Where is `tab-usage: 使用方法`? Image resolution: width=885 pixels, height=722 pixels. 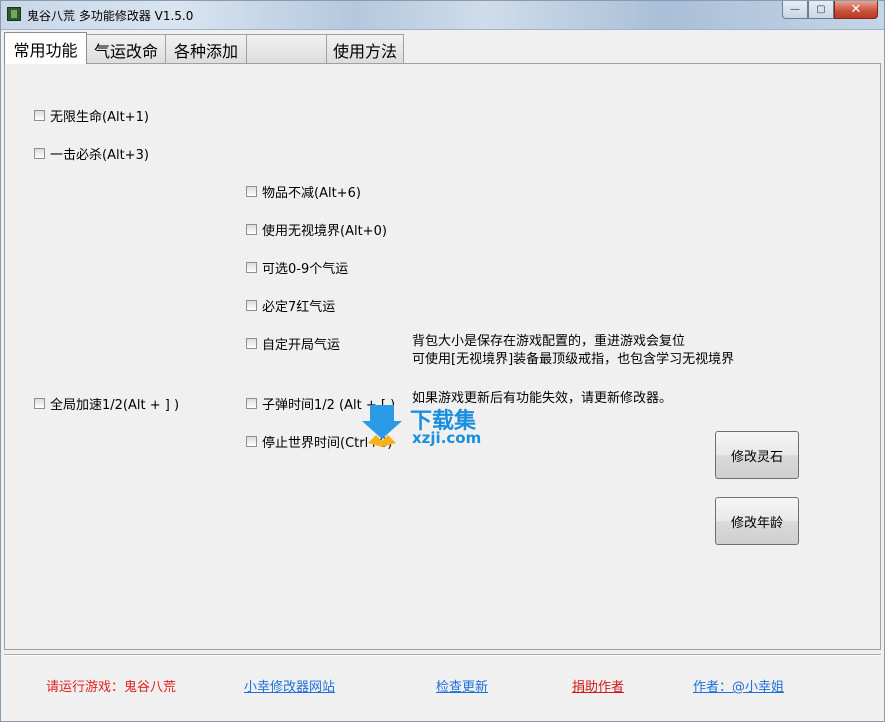 tab-usage: 使用方法 is located at coordinates (365, 49).